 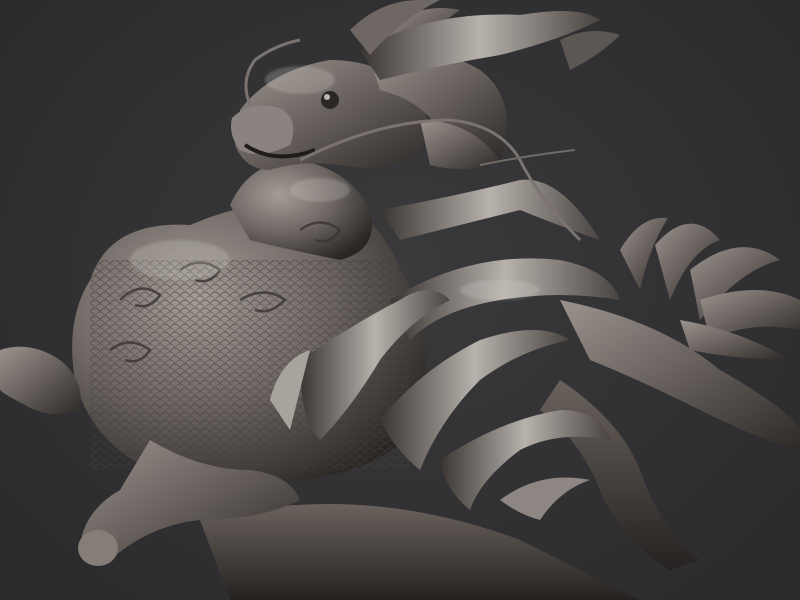 I want to click on tail-lower, so click(x=620, y=475).